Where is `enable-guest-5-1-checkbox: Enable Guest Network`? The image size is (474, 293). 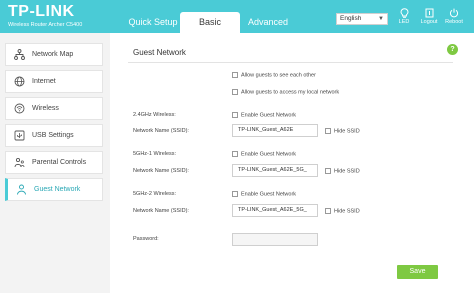 enable-guest-5-1-checkbox: Enable Guest Network is located at coordinates (264, 154).